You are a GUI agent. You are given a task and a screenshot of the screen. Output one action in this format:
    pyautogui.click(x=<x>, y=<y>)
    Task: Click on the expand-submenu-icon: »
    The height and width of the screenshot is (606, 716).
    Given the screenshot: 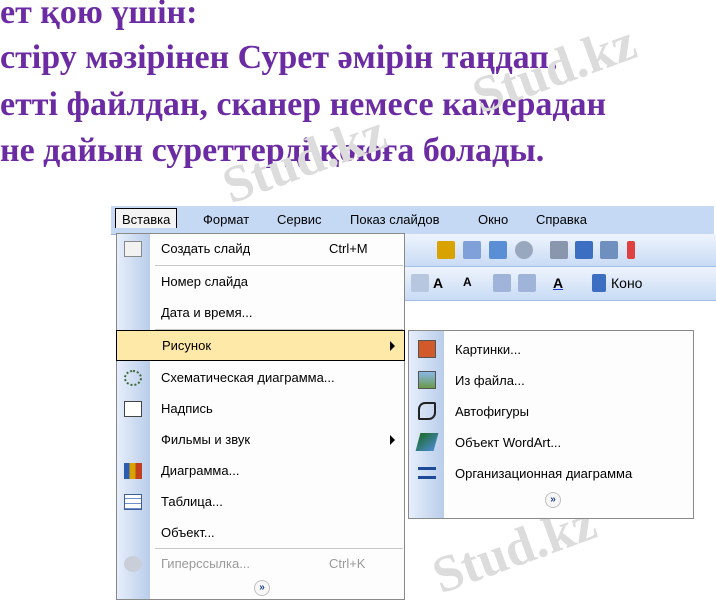 What is the action you would take?
    pyautogui.click(x=553, y=500)
    